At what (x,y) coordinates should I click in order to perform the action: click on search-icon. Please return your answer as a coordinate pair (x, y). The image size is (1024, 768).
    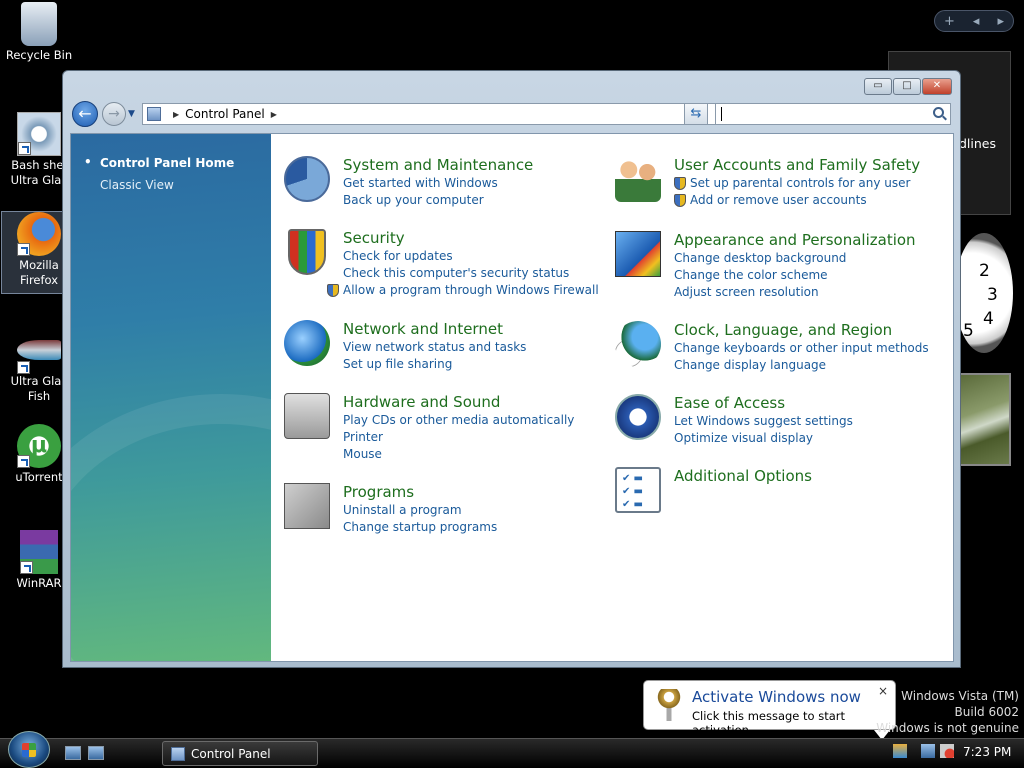
    Looking at the image, I should click on (938, 112).